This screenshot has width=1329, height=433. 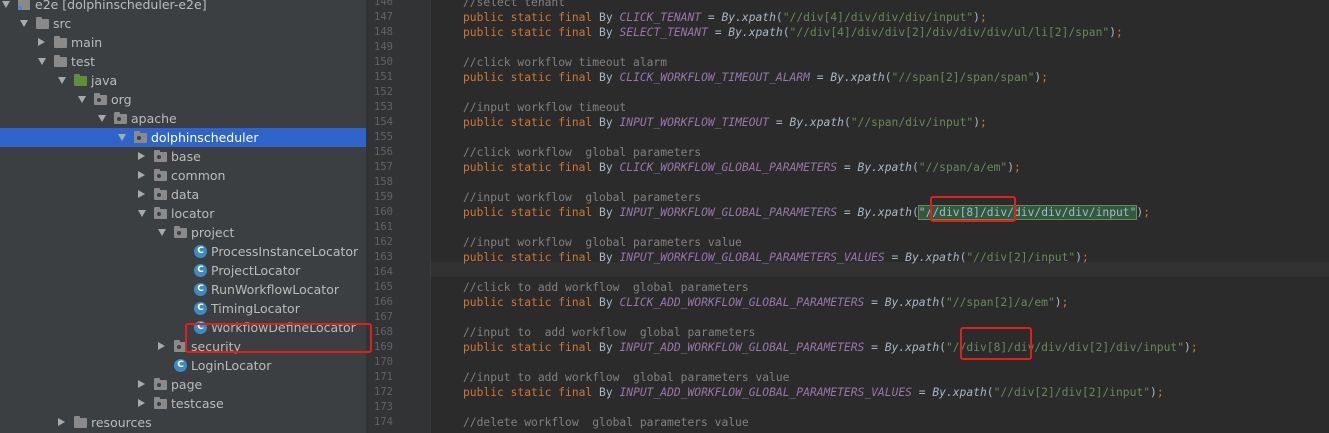 I want to click on tree-item-test: test, so click(x=183, y=61).